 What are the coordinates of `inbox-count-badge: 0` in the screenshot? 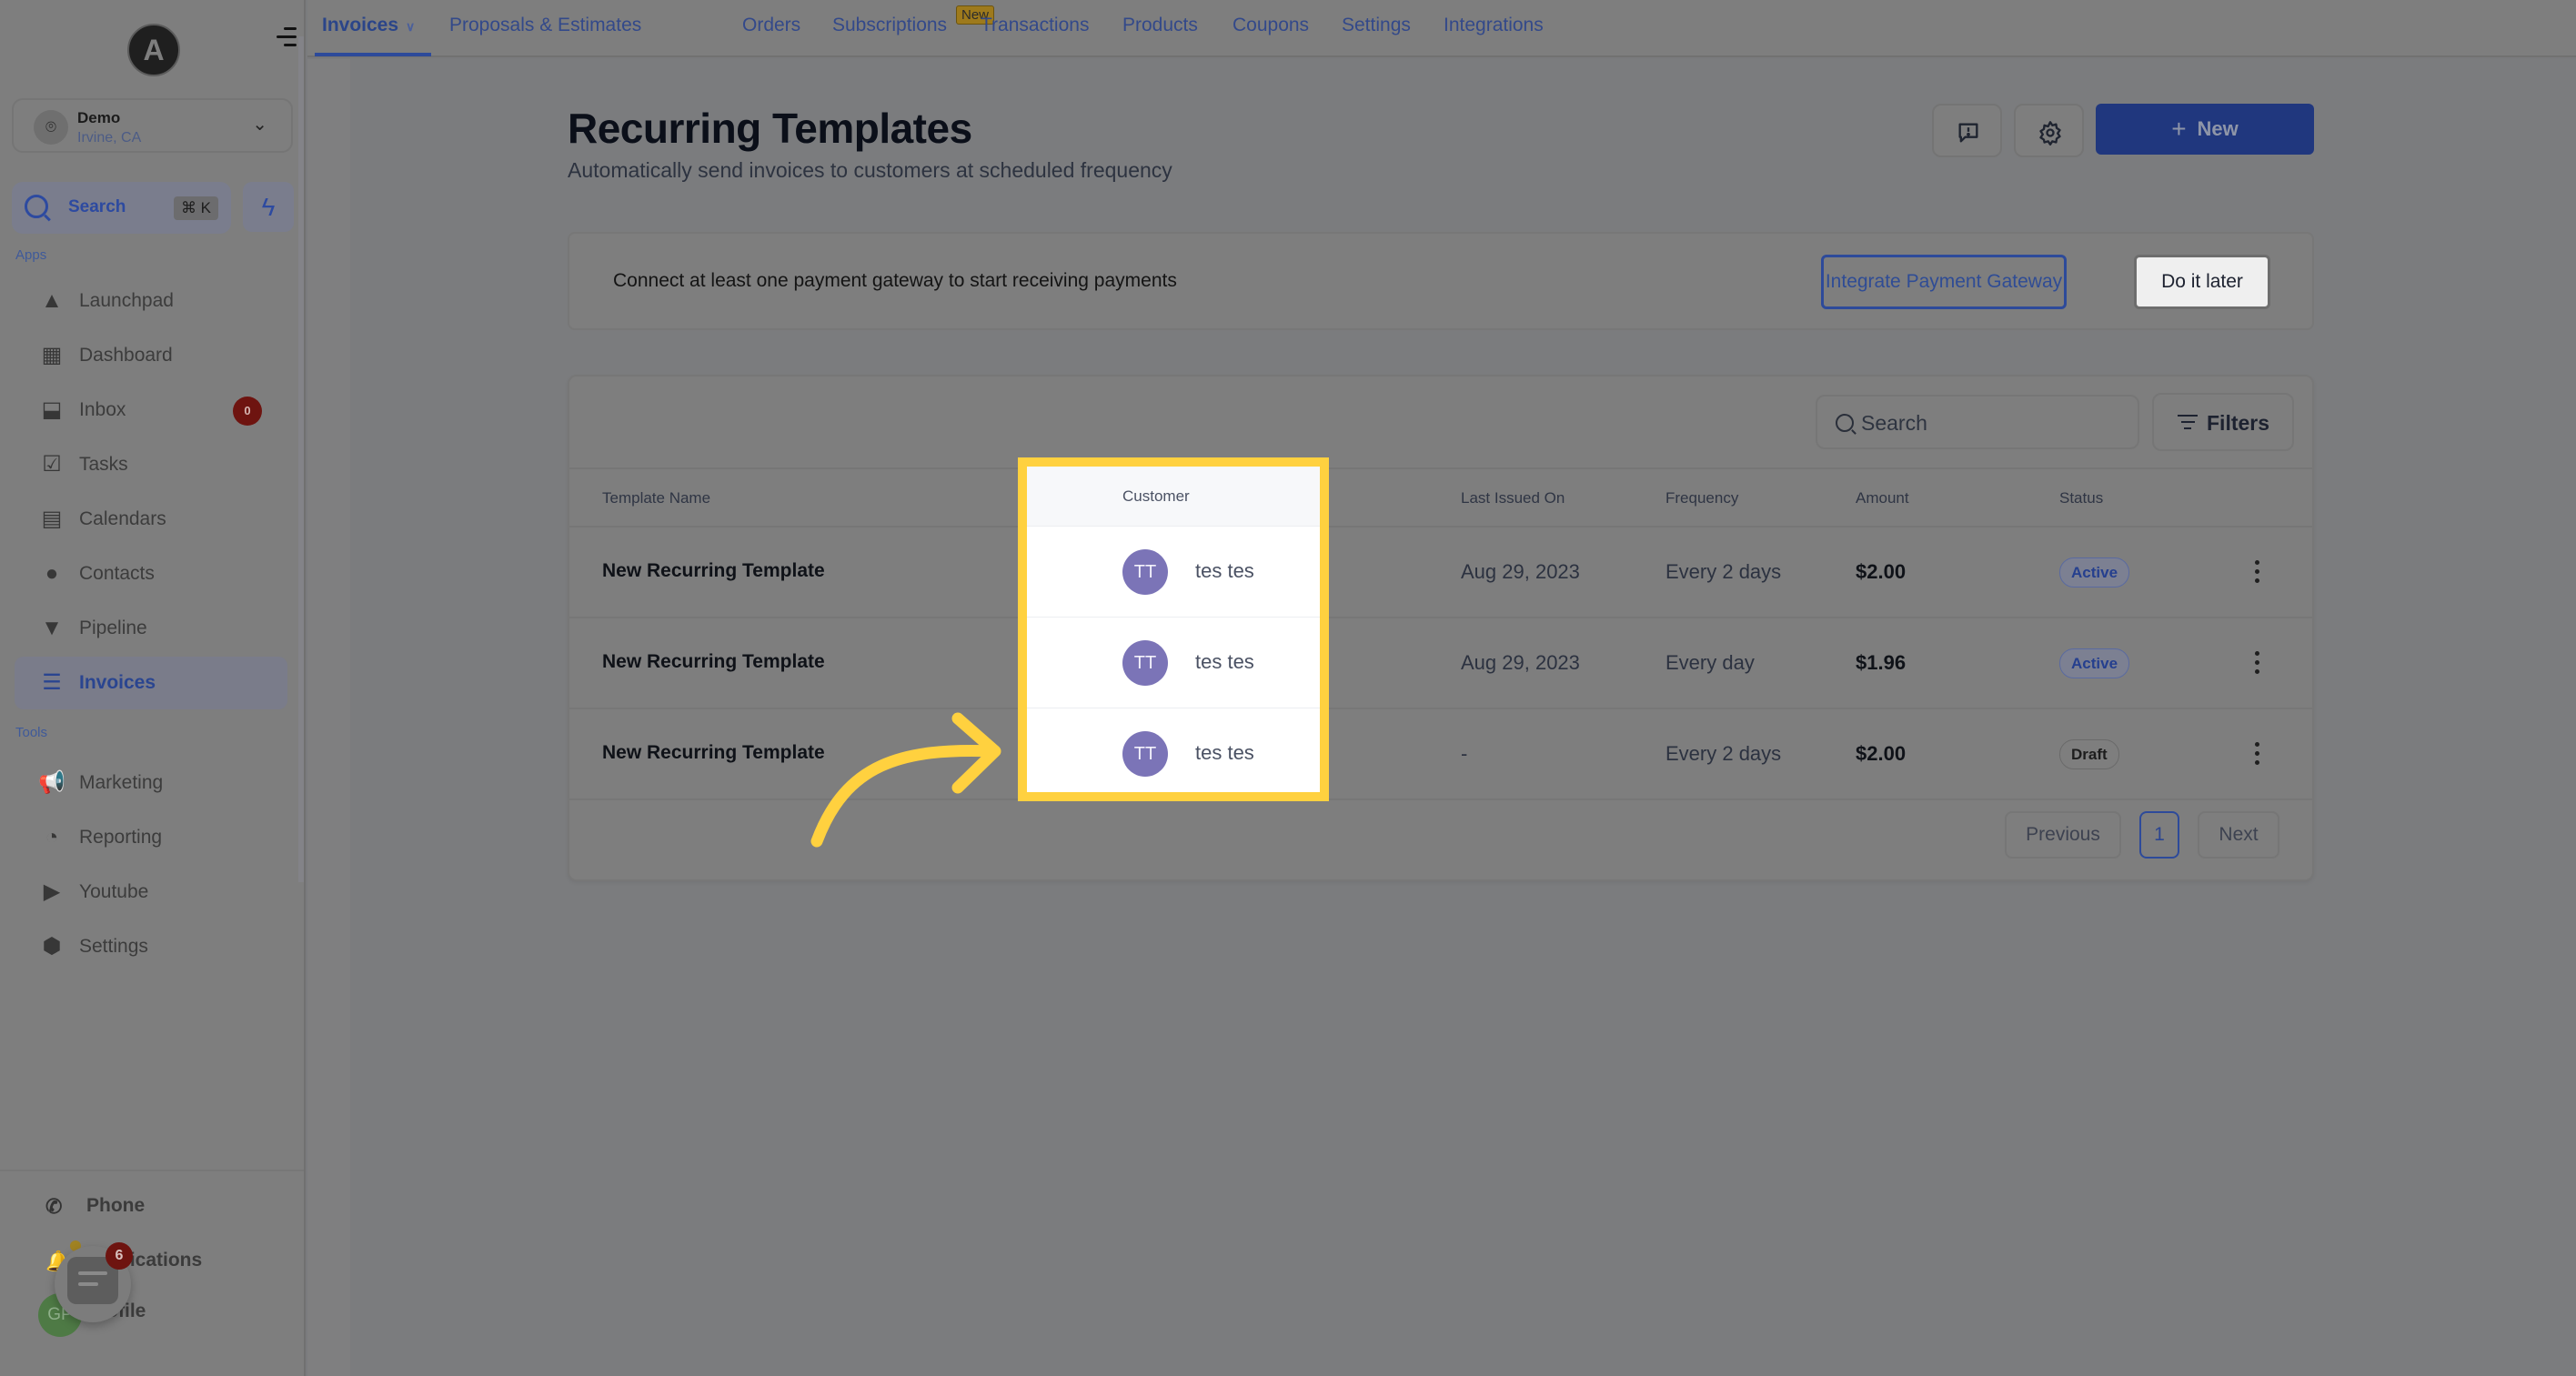 It's located at (247, 411).